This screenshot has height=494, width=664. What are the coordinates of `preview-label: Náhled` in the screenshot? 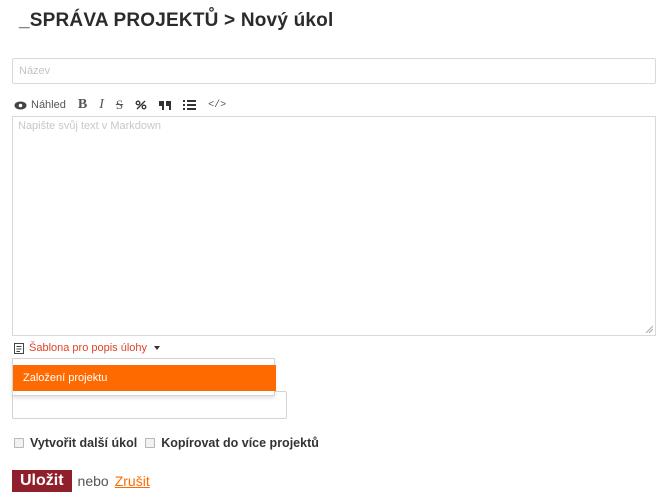 It's located at (48, 105).